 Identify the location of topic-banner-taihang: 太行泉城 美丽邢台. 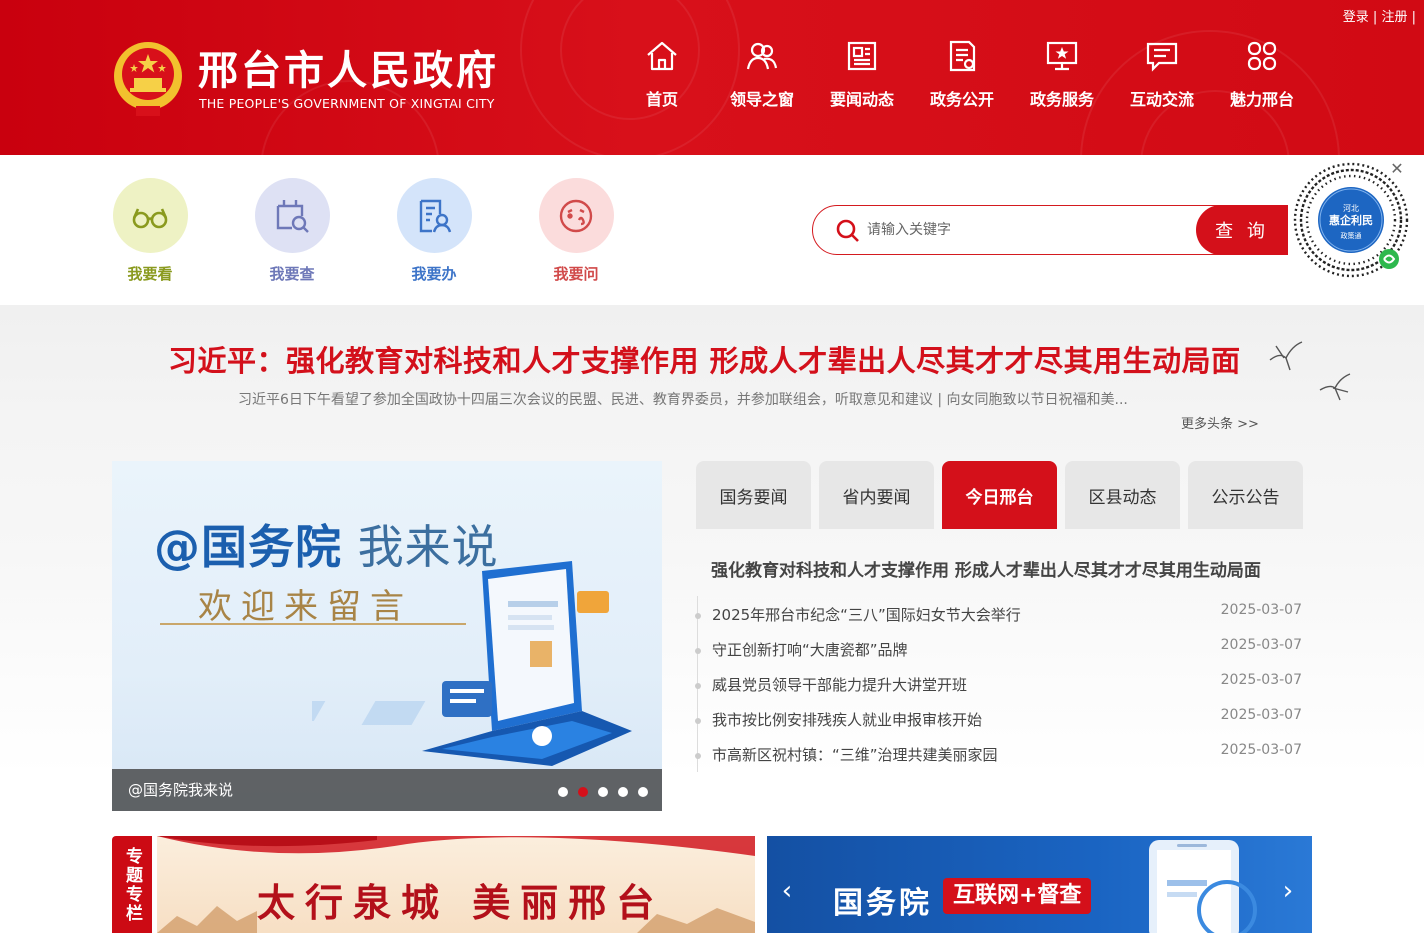
(456, 884).